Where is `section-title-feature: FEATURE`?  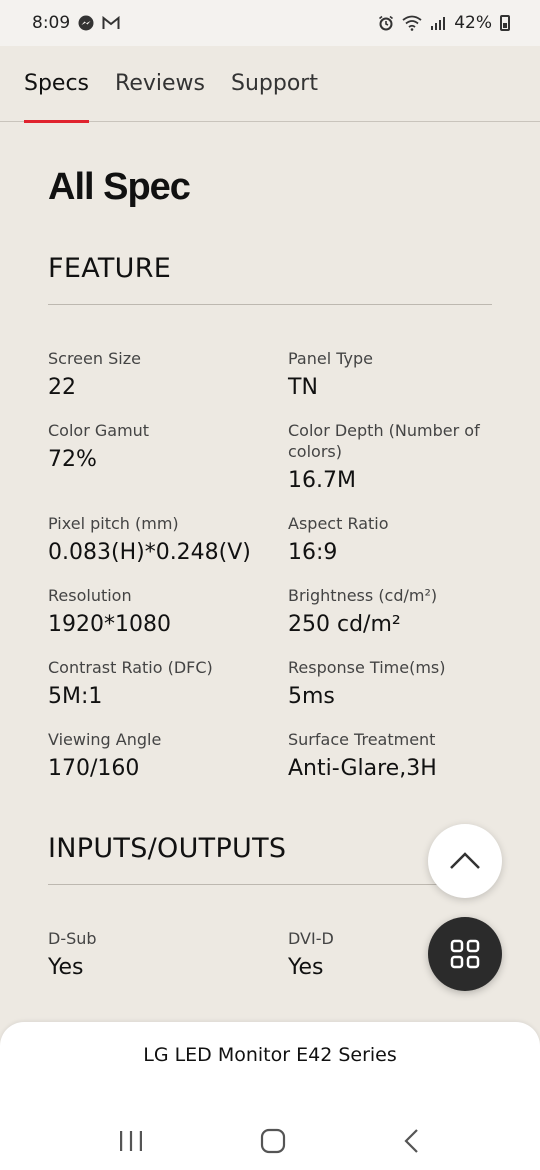 section-title-feature: FEATURE is located at coordinates (110, 268).